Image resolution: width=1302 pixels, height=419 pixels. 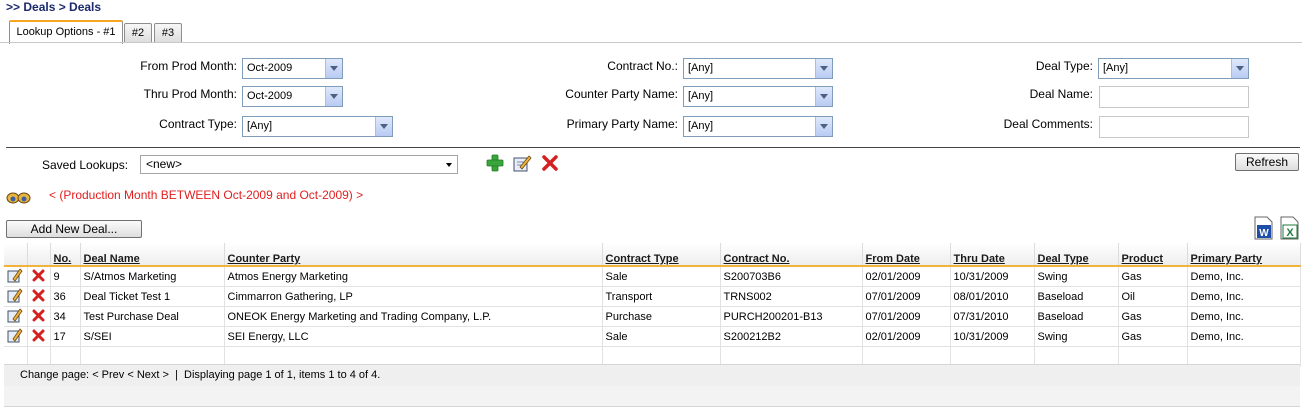 I want to click on cell-contract-type: Transport, so click(x=661, y=296).